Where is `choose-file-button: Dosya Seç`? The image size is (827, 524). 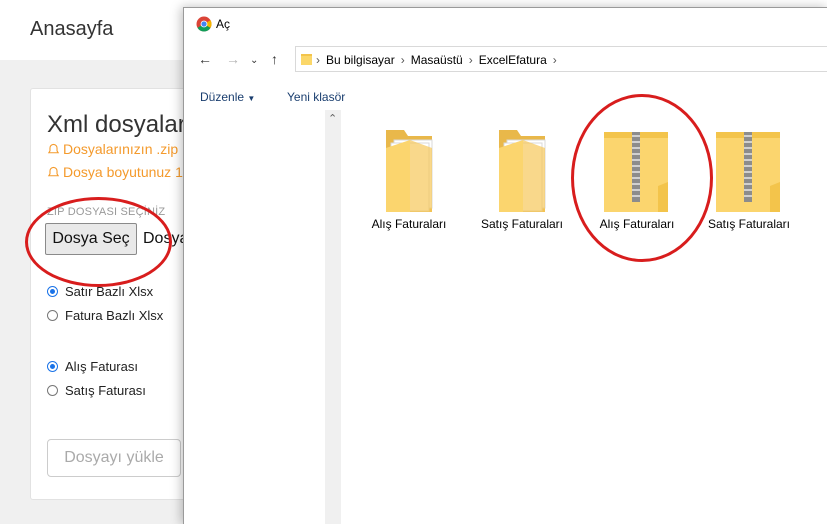 choose-file-button: Dosya Seç is located at coordinates (91, 239).